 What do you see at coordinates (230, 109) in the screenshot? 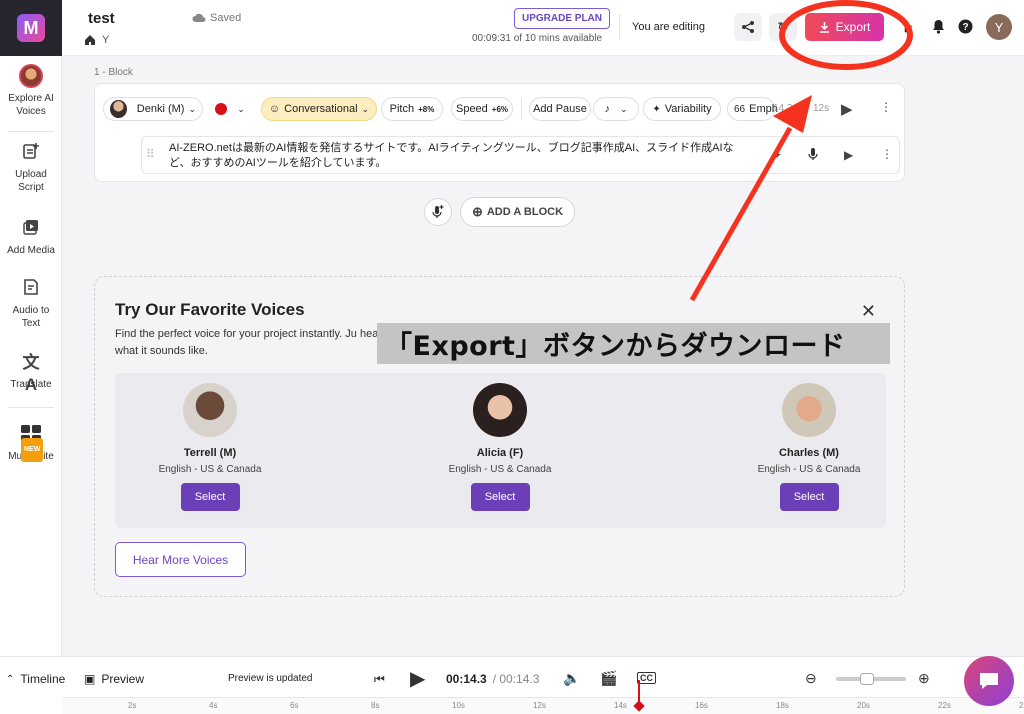
I see `voice-color-selector: ⌄` at bounding box center [230, 109].